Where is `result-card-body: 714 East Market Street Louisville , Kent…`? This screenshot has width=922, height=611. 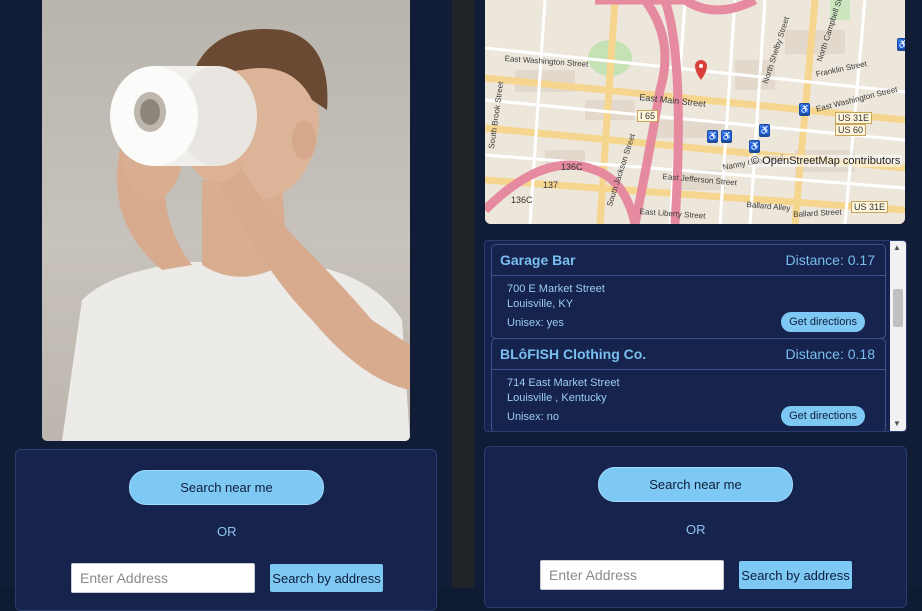 result-card-body: 714 East Market Street Louisville , Kent… is located at coordinates (688, 400).